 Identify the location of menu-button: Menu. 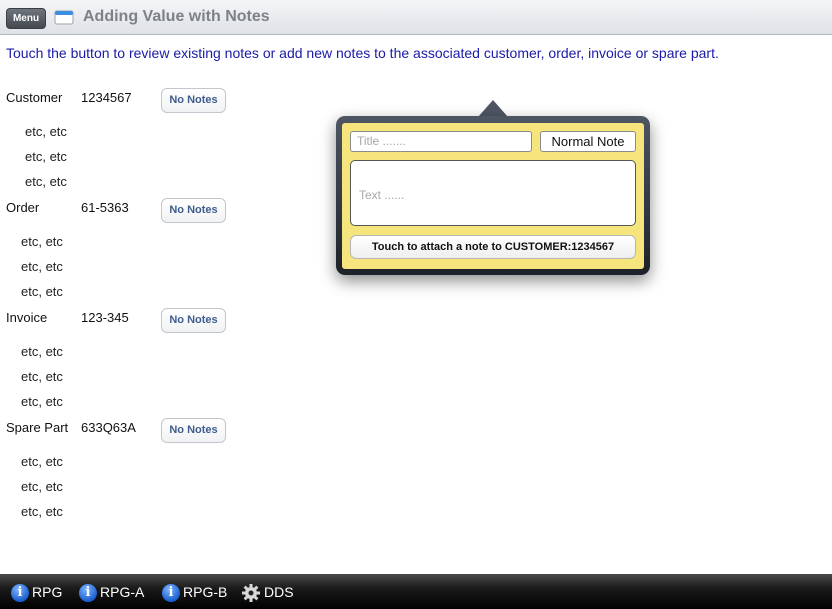
(26, 18).